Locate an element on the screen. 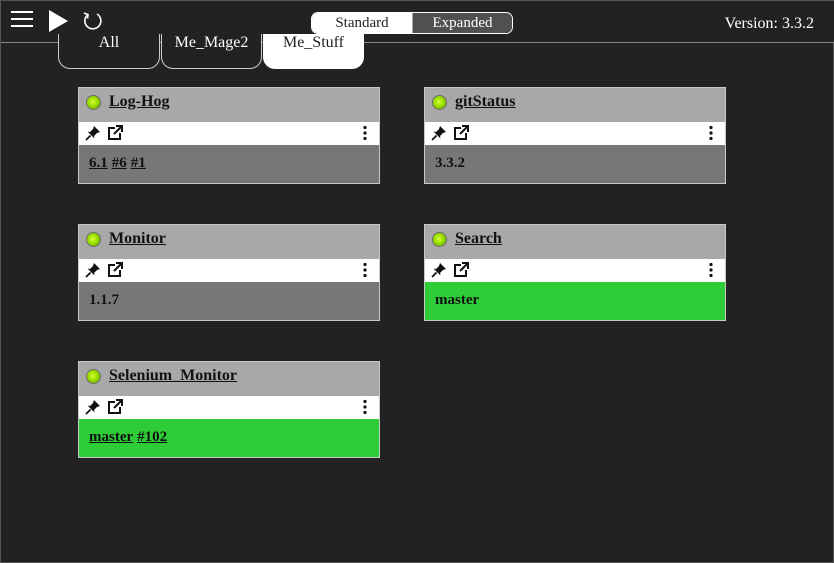 This screenshot has width=834, height=563. card-status-body: 1.1.7 is located at coordinates (229, 301).